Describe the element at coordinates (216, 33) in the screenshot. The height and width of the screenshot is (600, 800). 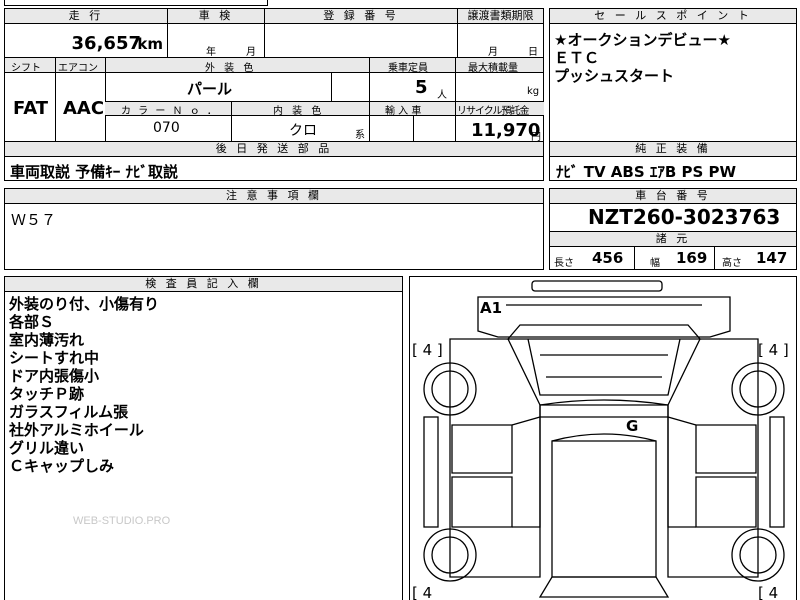
I see `shaken-box: 車 検 年 月` at that location.